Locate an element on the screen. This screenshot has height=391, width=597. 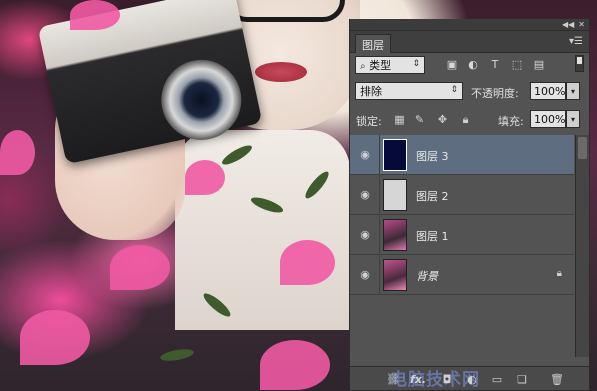
panel-menu-icon: ▾☰ is located at coordinates (576, 41).